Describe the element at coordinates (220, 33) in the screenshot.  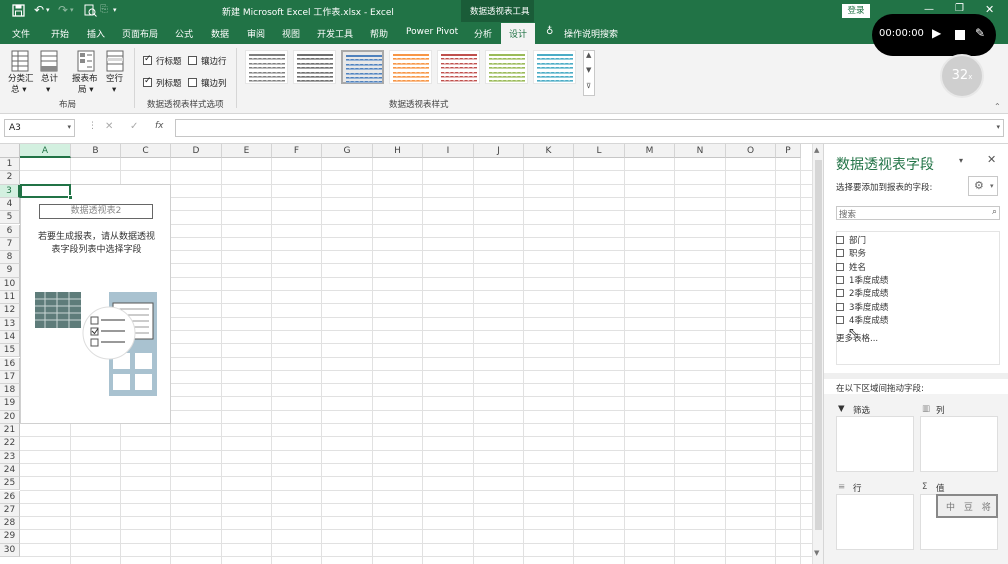
I see `tab-data: 数据` at that location.